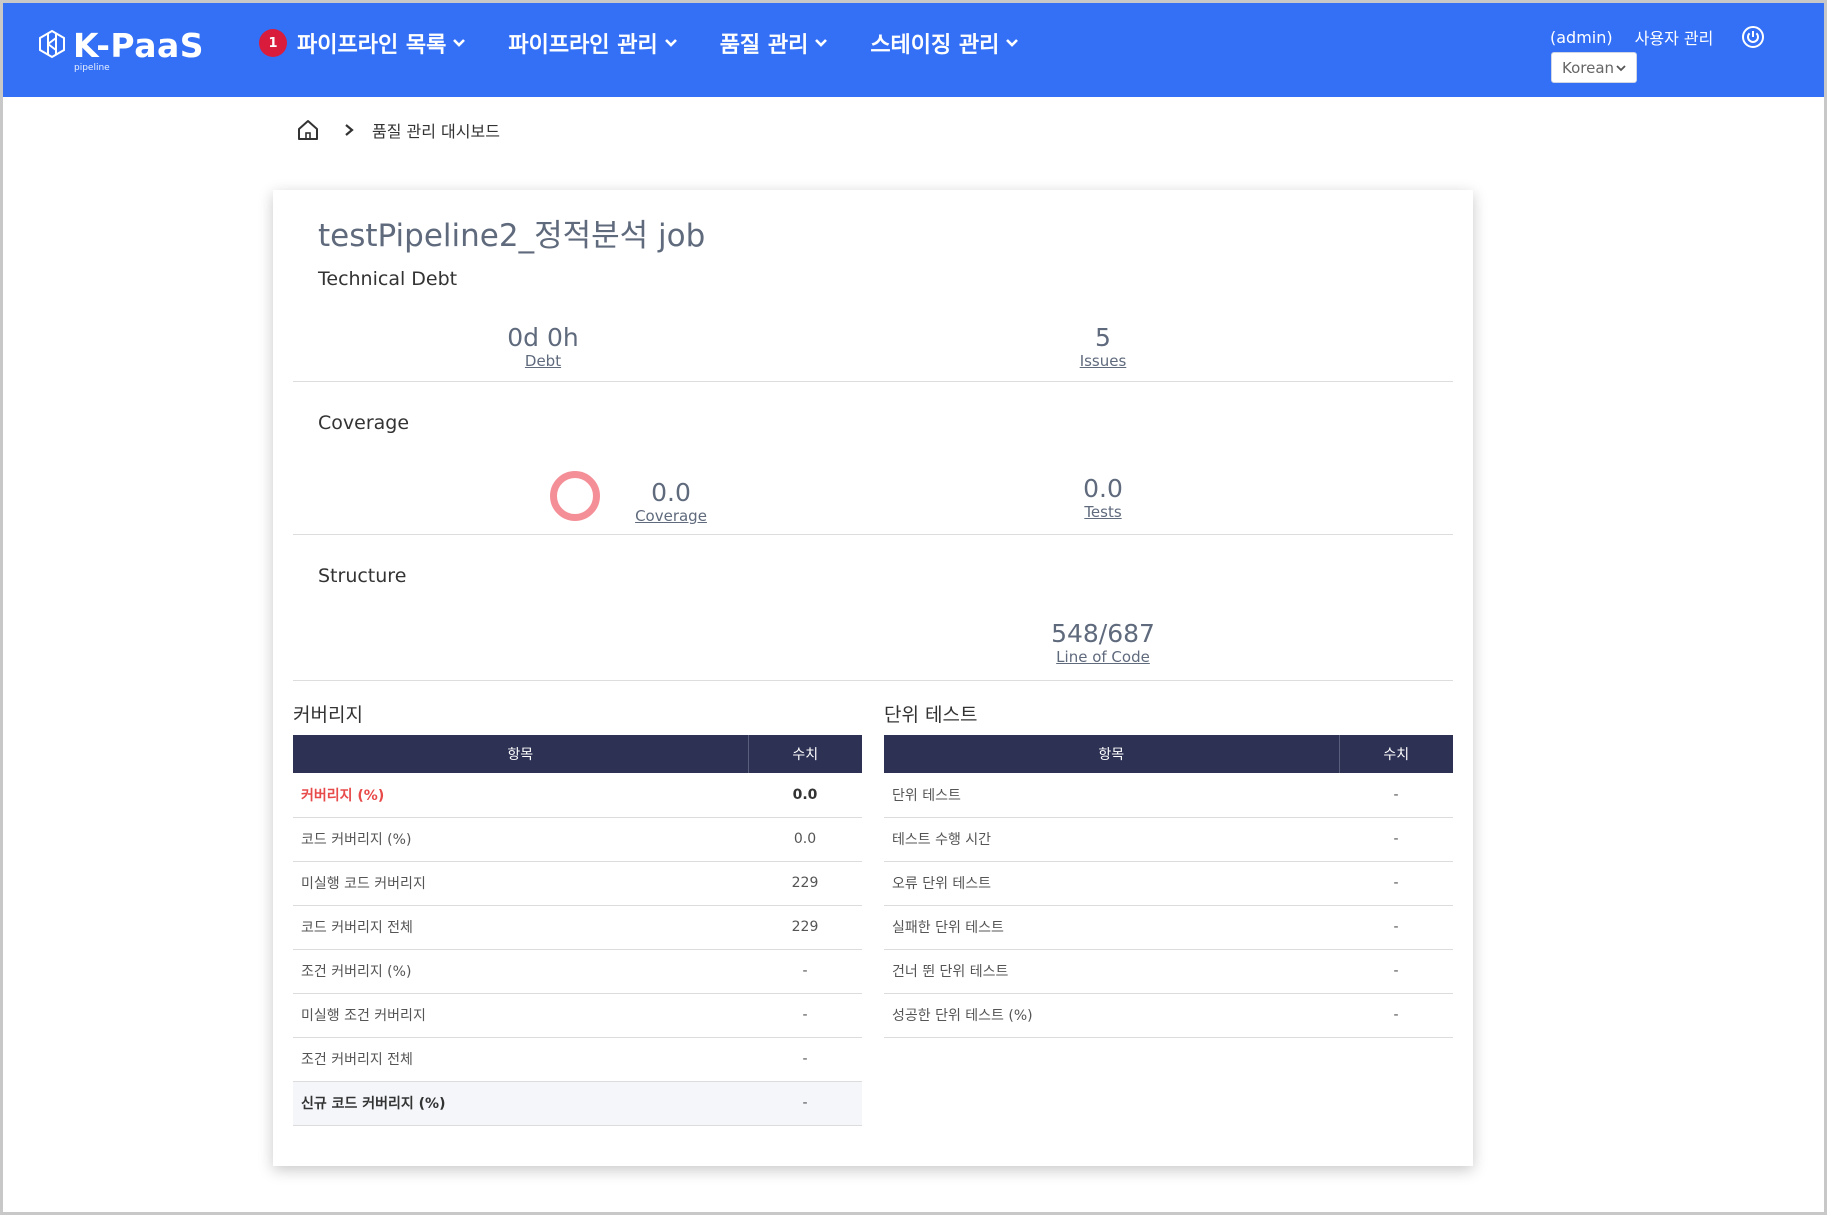 The image size is (1827, 1215). What do you see at coordinates (520, 1015) in the screenshot?
I see `row-item: 미실행 조건 커버리지` at bounding box center [520, 1015].